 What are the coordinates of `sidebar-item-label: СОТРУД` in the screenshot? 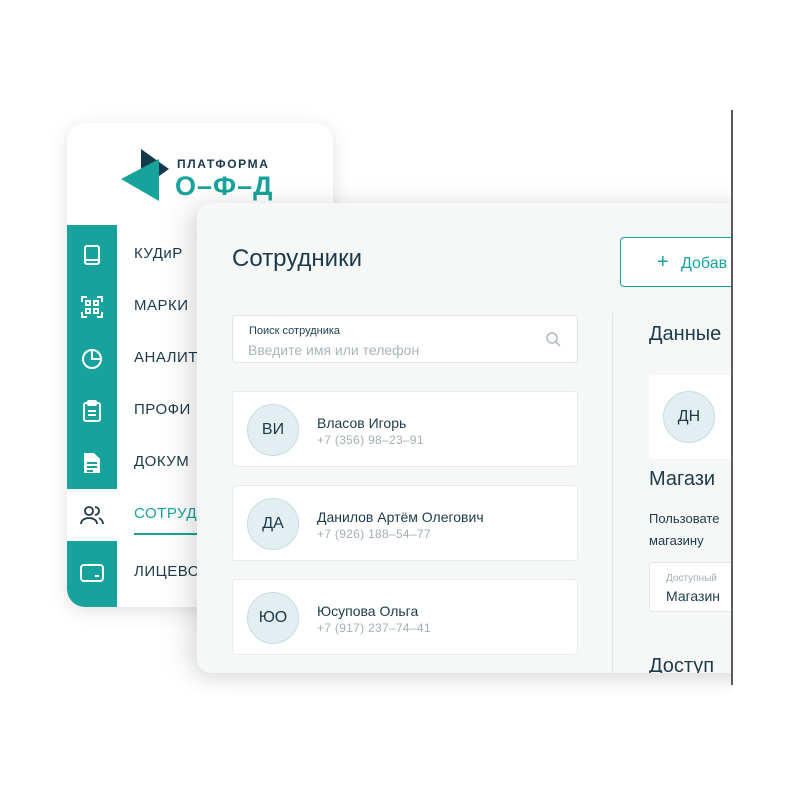 It's located at (166, 513).